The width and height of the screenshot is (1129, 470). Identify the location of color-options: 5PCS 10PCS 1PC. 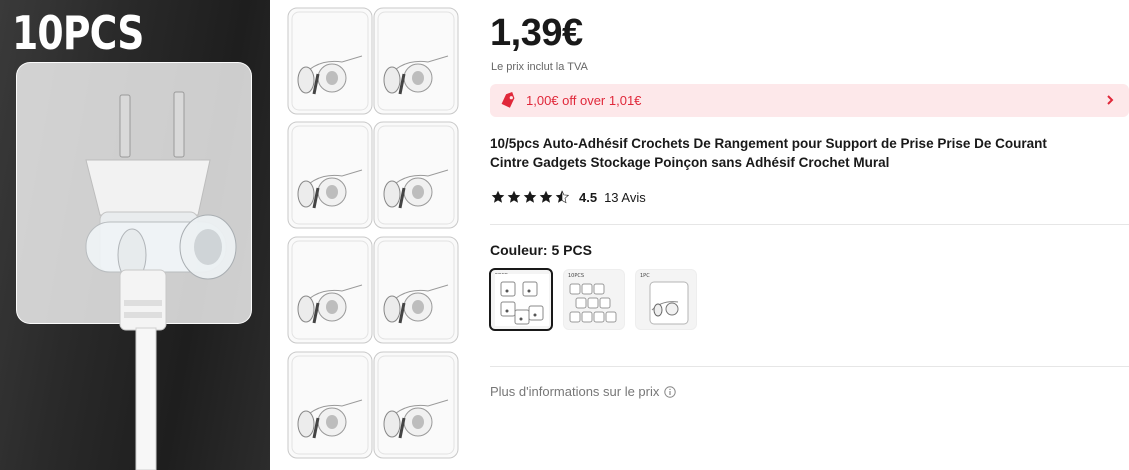
(593, 299).